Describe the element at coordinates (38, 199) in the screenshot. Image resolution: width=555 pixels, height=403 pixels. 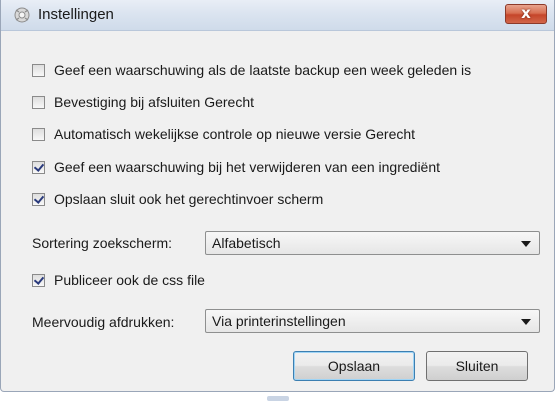
I see `checkbox-save-closes-input` at that location.